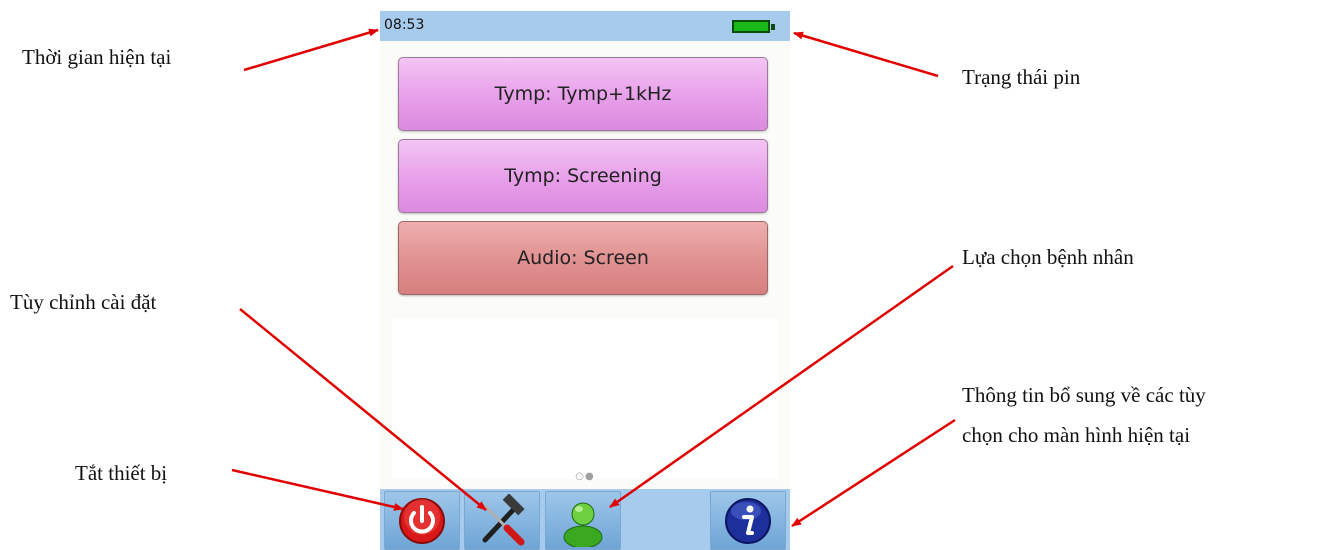 The image size is (1321, 550). Describe the element at coordinates (781, 386) in the screenshot. I see `arrow-patient-select` at that location.